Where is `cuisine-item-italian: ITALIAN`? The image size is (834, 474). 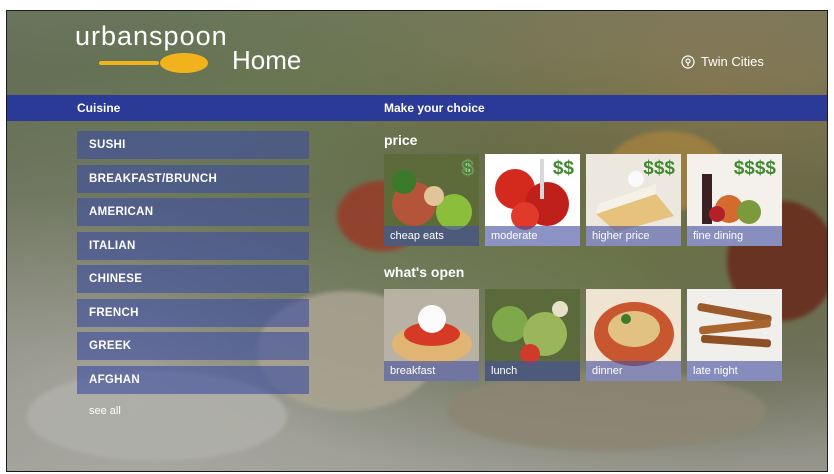
cuisine-item-italian: ITALIAN is located at coordinates (193, 245).